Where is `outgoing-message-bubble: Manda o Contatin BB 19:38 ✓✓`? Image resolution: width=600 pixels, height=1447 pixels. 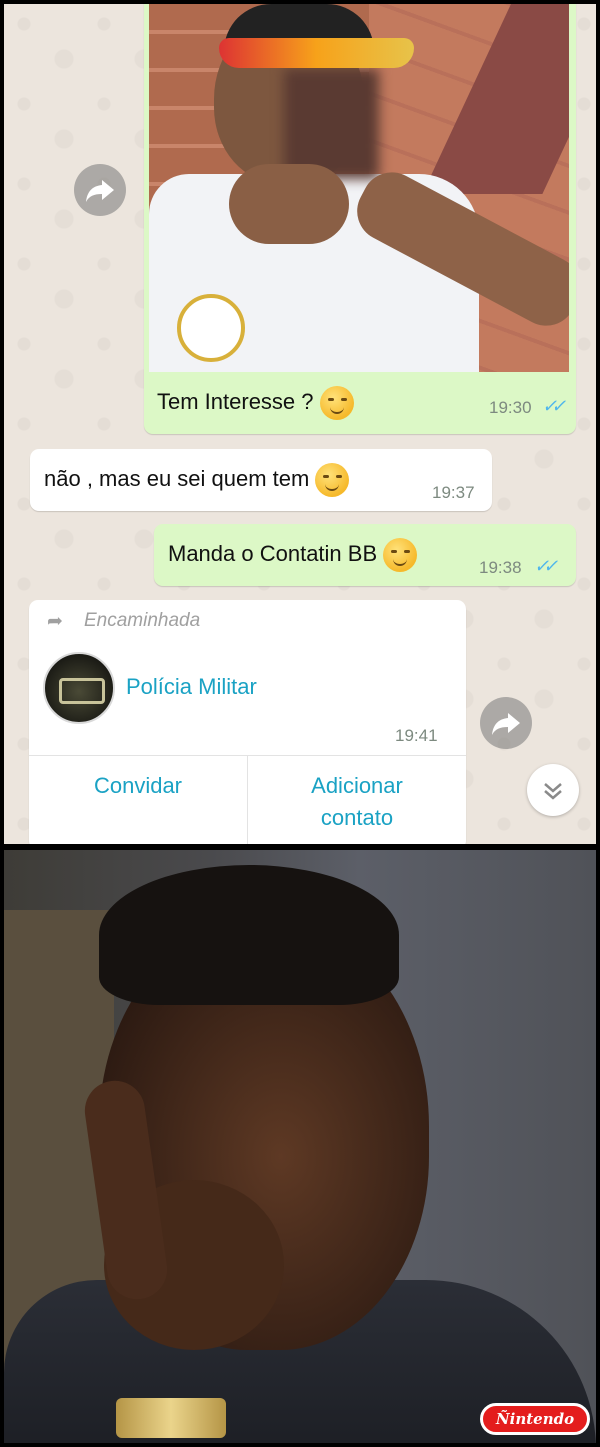
outgoing-message-bubble: Manda o Contatin BB 19:38 ✓✓ is located at coordinates (365, 555).